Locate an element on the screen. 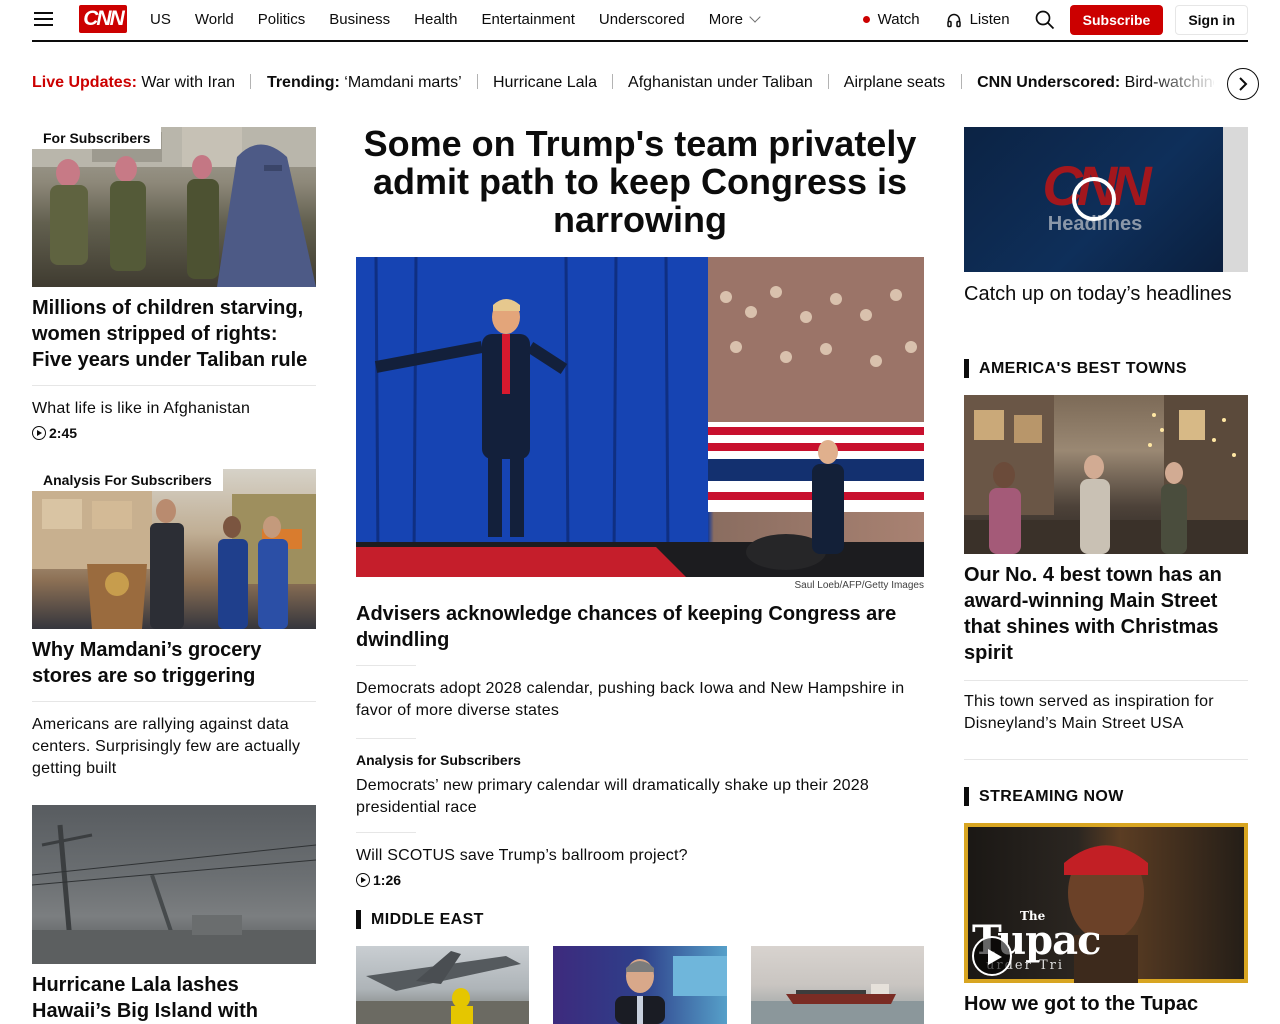 This screenshot has width=1280, height=1024. loading-spinner-icon is located at coordinates (1094, 199).